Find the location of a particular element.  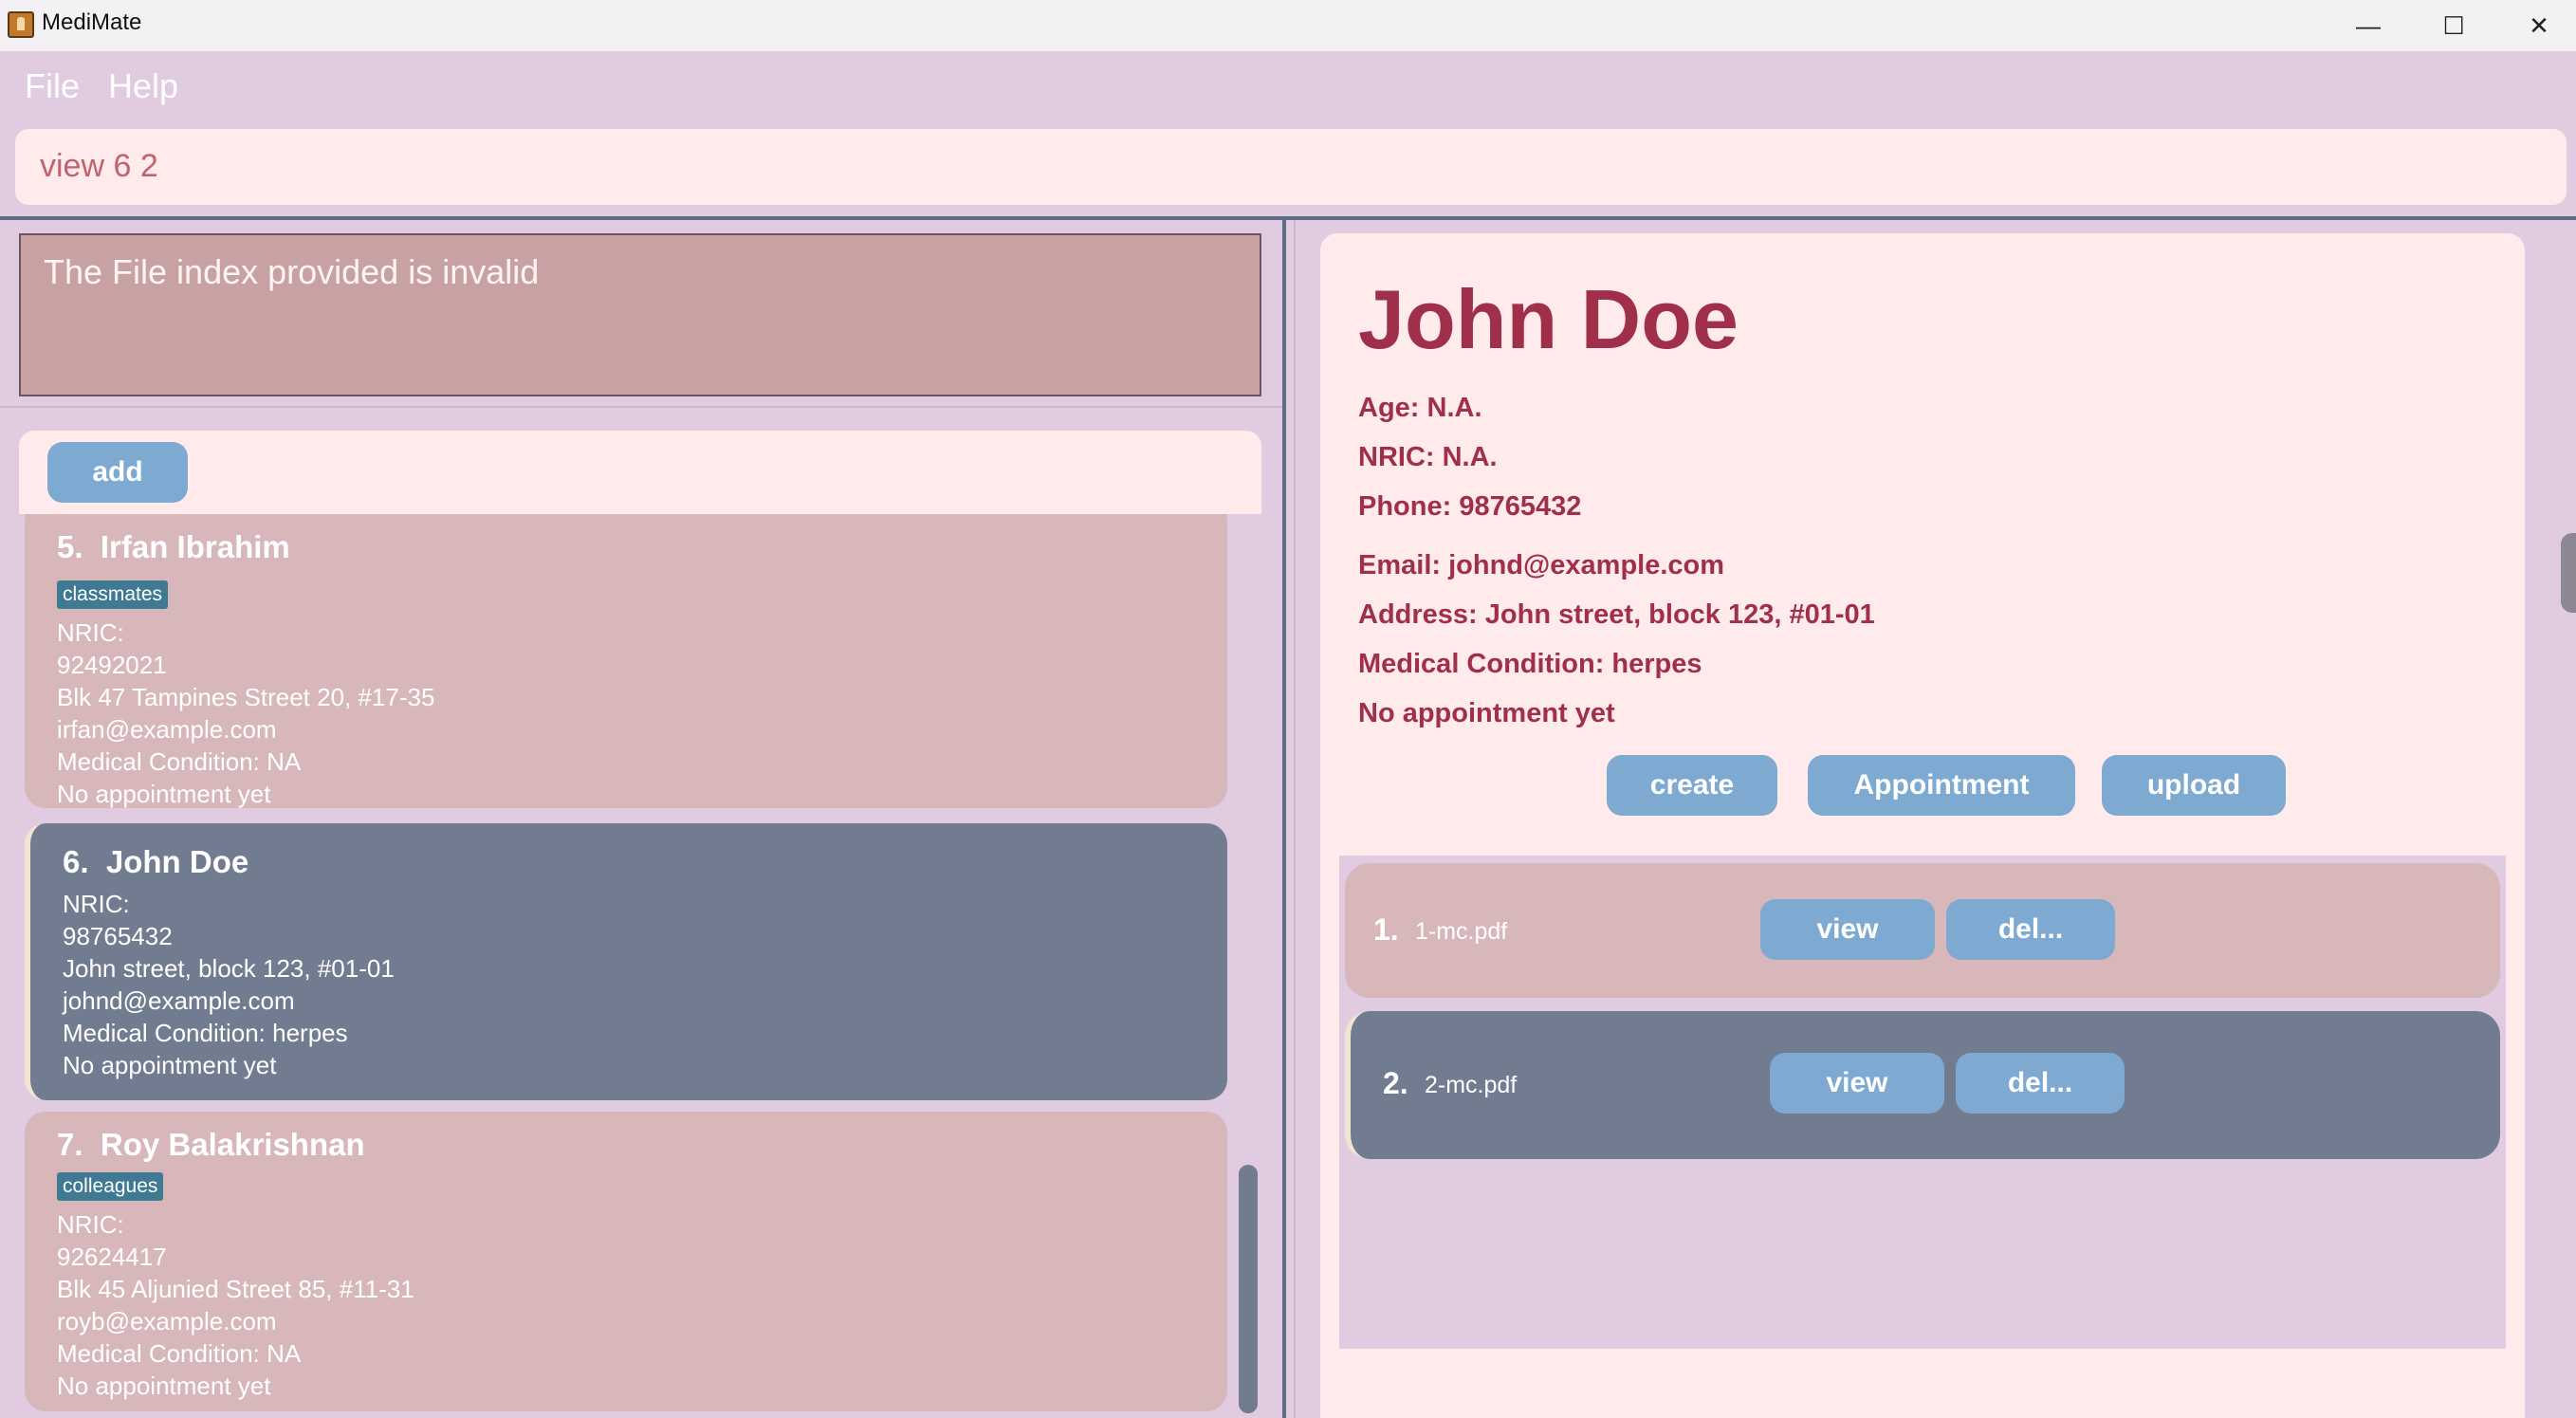

create-button: create is located at coordinates (1692, 785).